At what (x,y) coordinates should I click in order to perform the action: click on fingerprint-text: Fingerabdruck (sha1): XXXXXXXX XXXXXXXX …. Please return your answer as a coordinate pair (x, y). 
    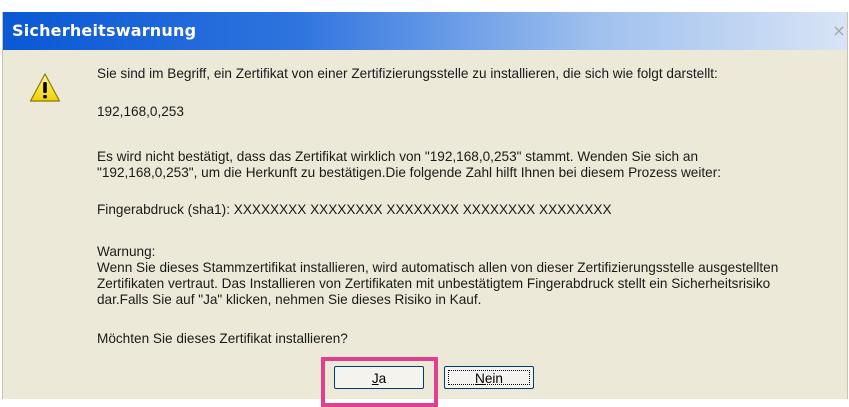
    Looking at the image, I should click on (354, 209).